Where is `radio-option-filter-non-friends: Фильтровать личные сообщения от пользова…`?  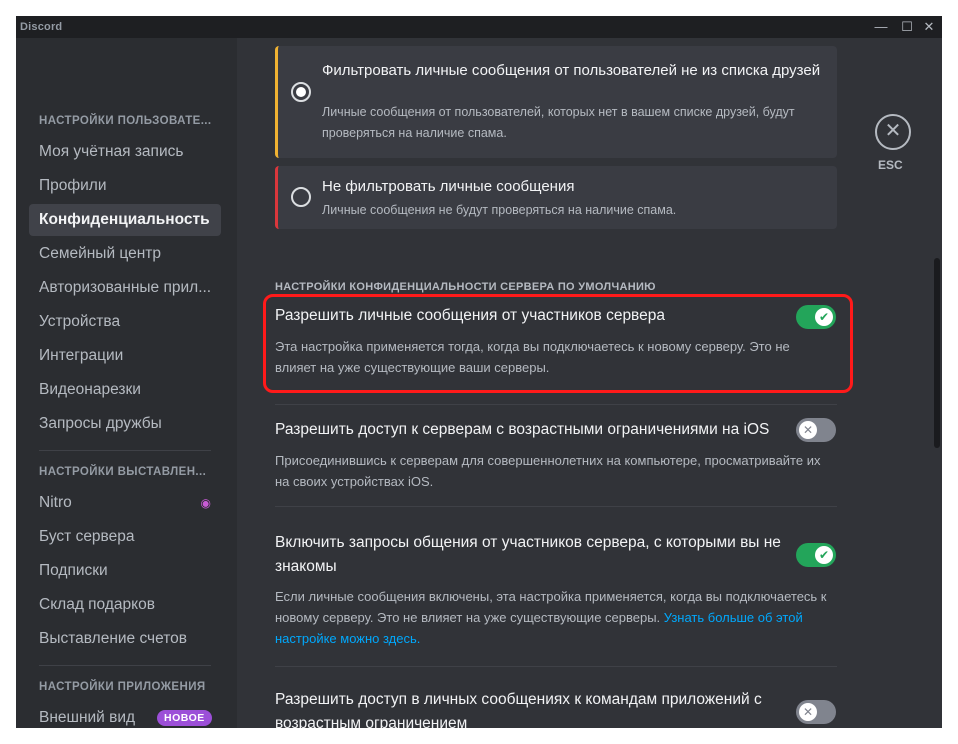
radio-option-filter-non-friends: Фильтровать личные сообщения от пользова… is located at coordinates (556, 102).